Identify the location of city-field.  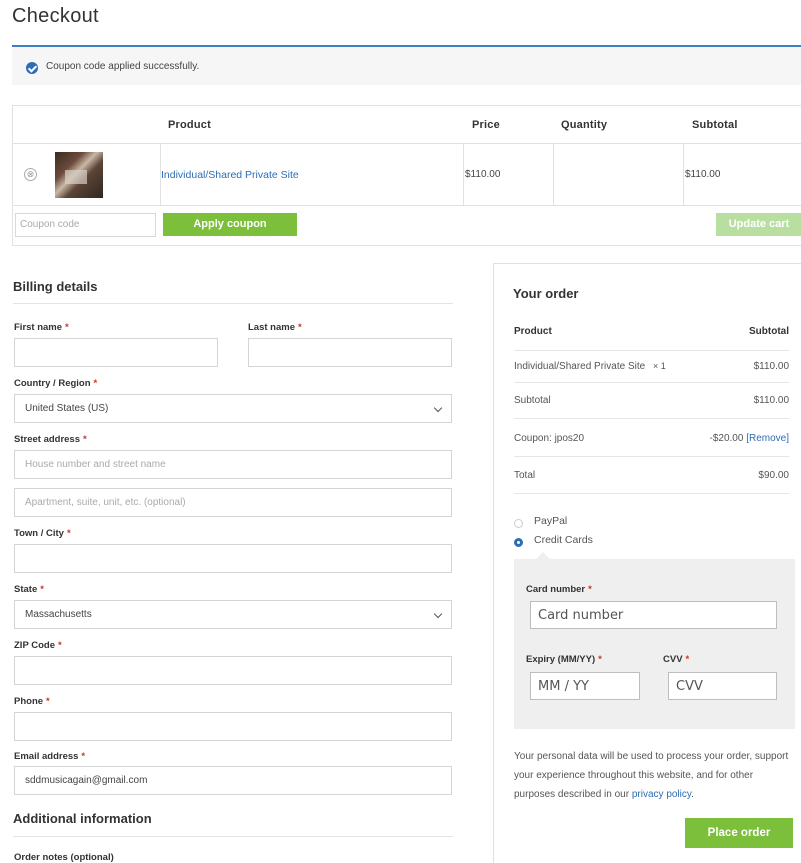
(233, 558).